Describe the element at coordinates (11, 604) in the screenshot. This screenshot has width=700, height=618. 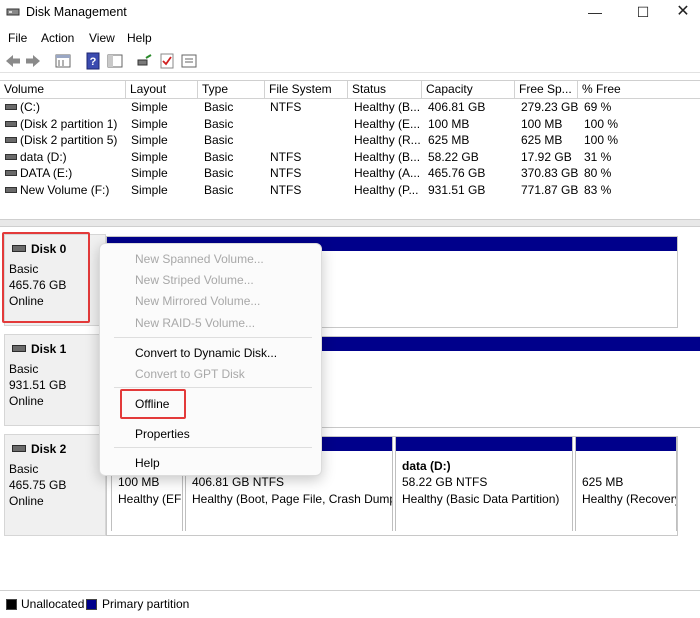
I see `unallocated-swatch` at that location.